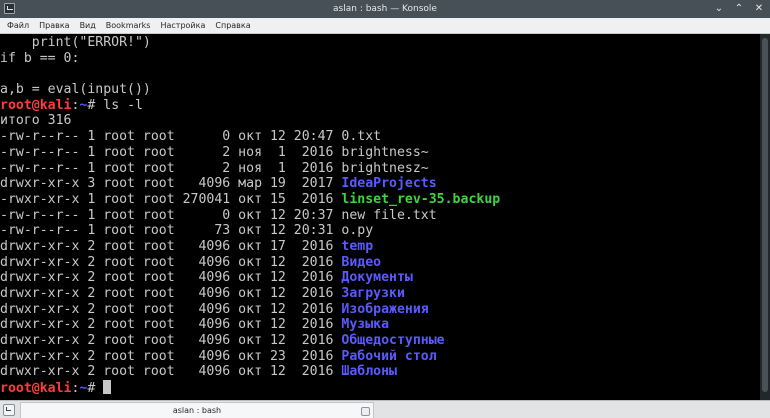 The height and width of the screenshot is (418, 770). What do you see at coordinates (18, 26) in the screenshot?
I see `menu-item-file: Файл` at bounding box center [18, 26].